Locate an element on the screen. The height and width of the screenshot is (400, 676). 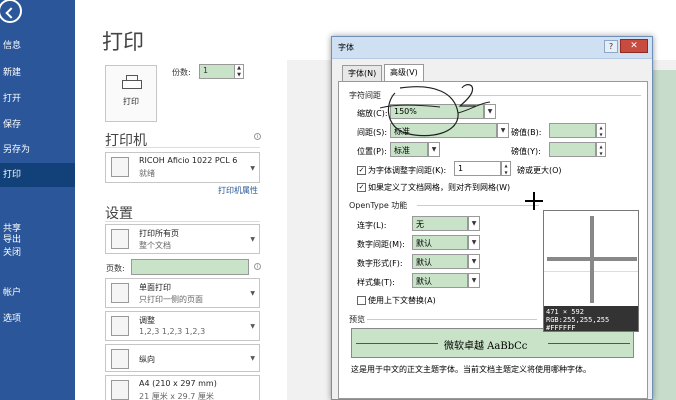
ligatures-label: 连字(L): is located at coordinates (372, 225).